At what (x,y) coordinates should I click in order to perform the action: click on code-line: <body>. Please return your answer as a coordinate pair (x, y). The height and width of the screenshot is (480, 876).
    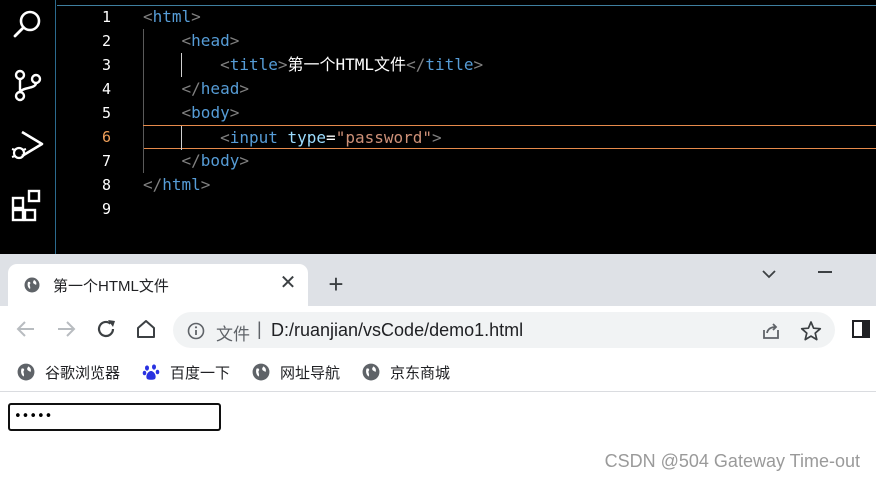
    Looking at the image, I should click on (509, 113).